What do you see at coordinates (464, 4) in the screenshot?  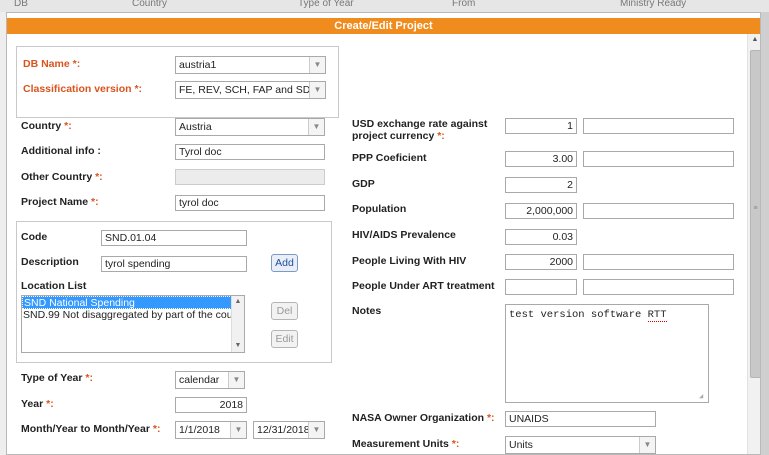 I see `bg-col-from: From` at bounding box center [464, 4].